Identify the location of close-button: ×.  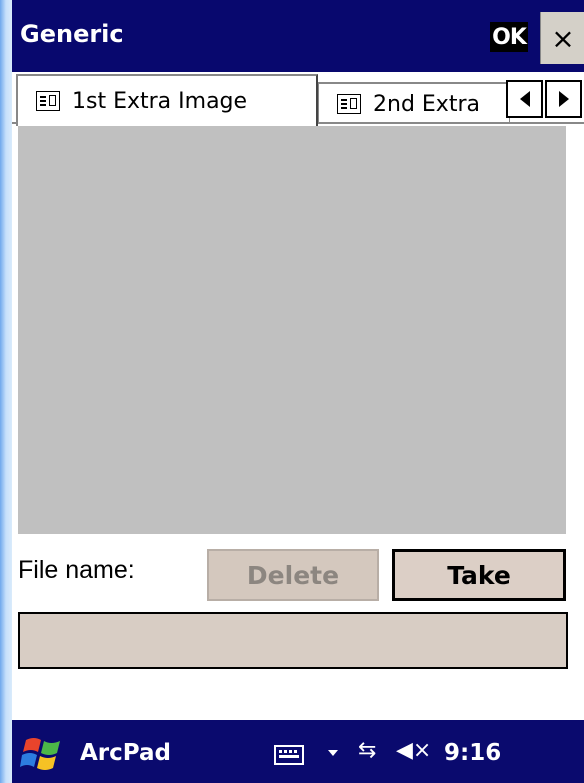
(562, 38).